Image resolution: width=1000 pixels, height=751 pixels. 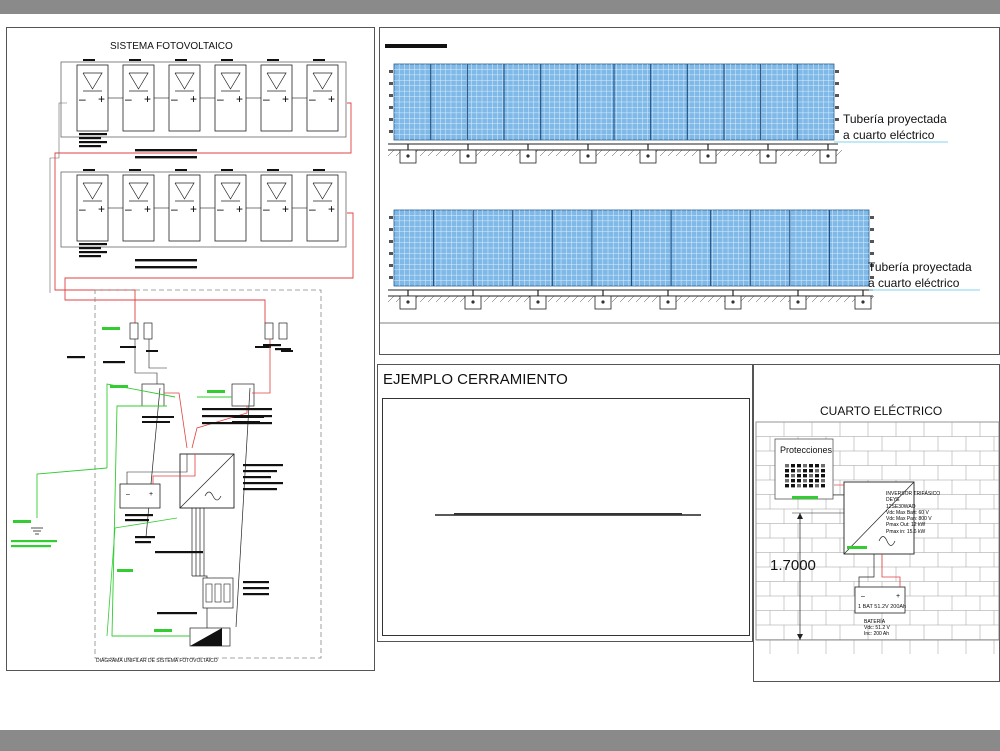 What do you see at coordinates (166, 150) in the screenshot?
I see `string-label` at bounding box center [166, 150].